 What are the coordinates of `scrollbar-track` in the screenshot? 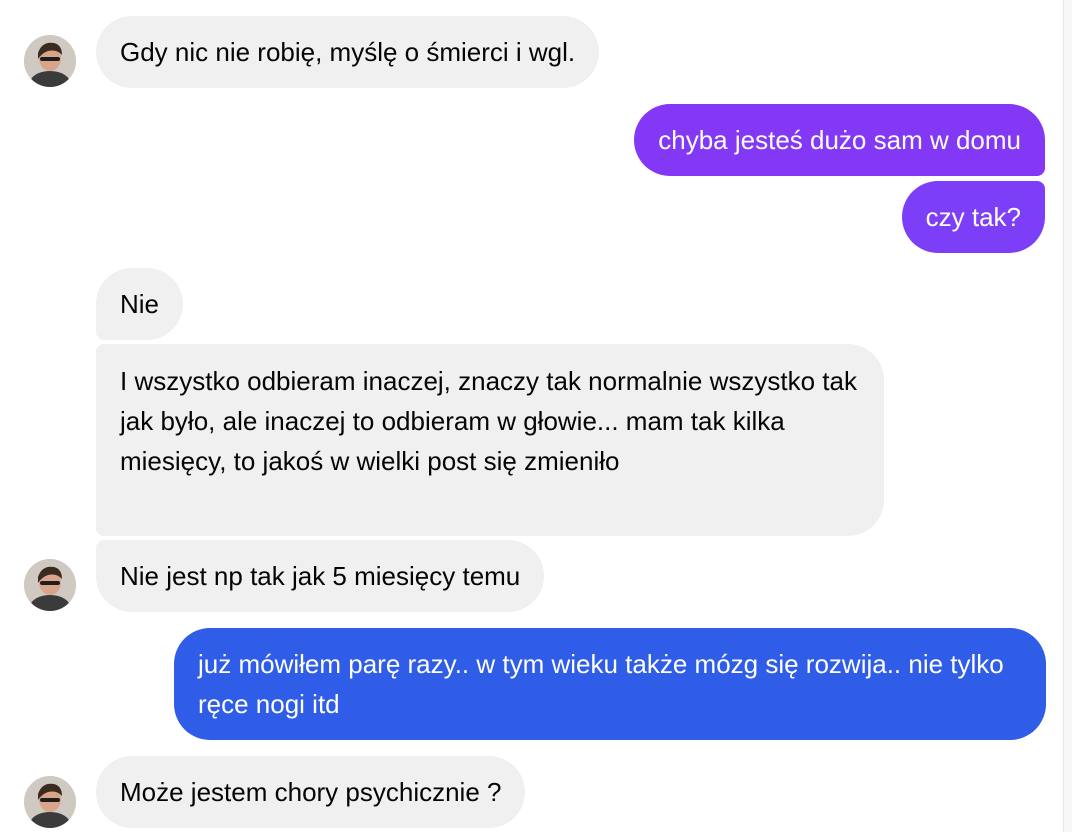 It's located at (1067, 416).